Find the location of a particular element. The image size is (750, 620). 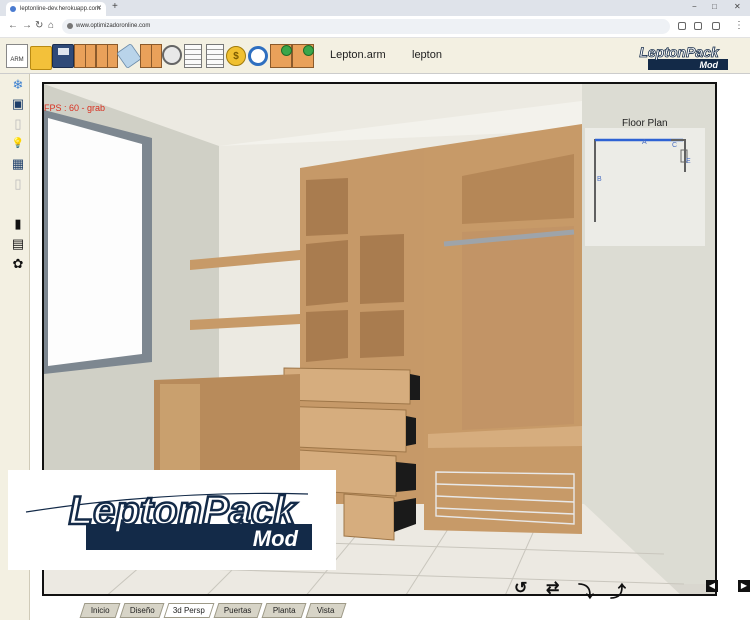

tab-label: Diseño is located at coordinates (142, 610).